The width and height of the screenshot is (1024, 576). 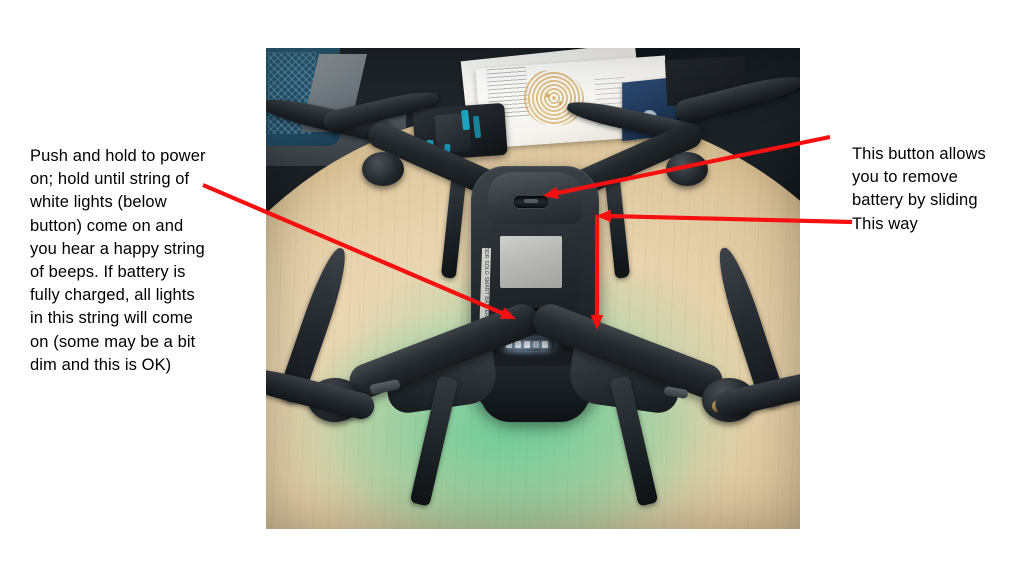 What do you see at coordinates (617, 228) in the screenshot?
I see `landing-leg-rear-right` at bounding box center [617, 228].